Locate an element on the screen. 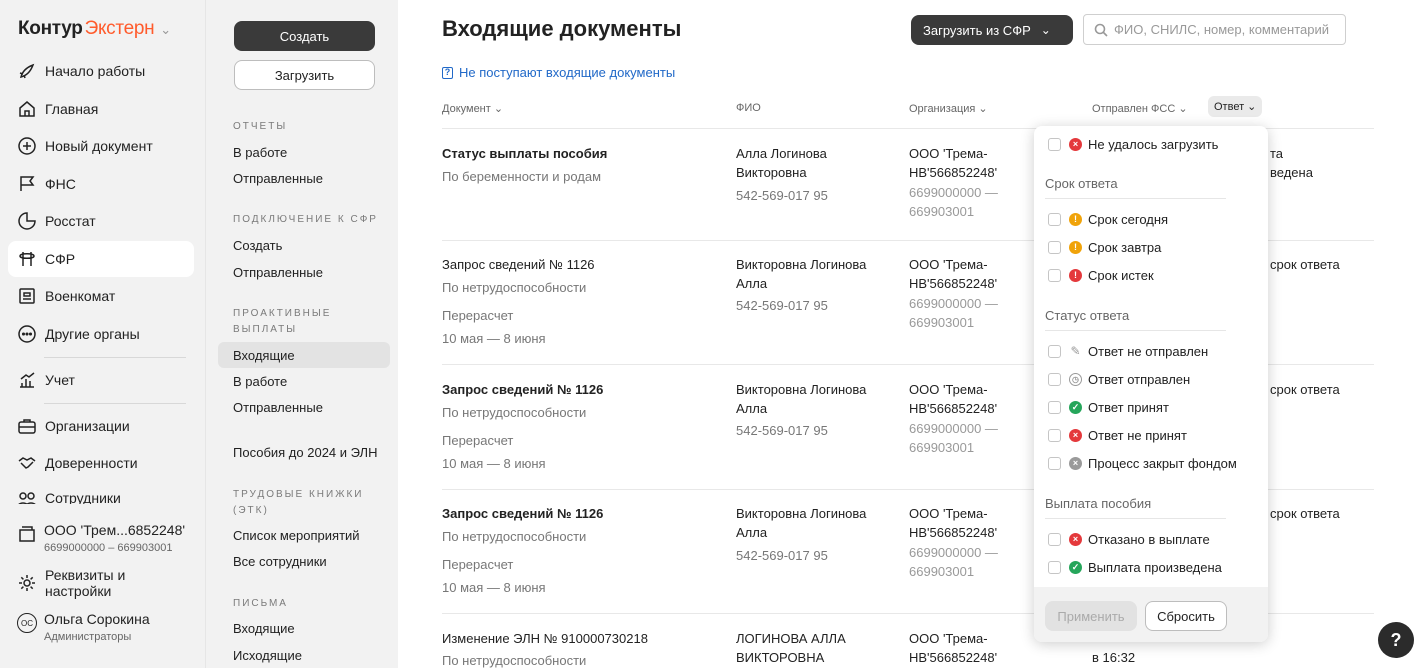  pie-chart-icon is located at coordinates (27, 221).